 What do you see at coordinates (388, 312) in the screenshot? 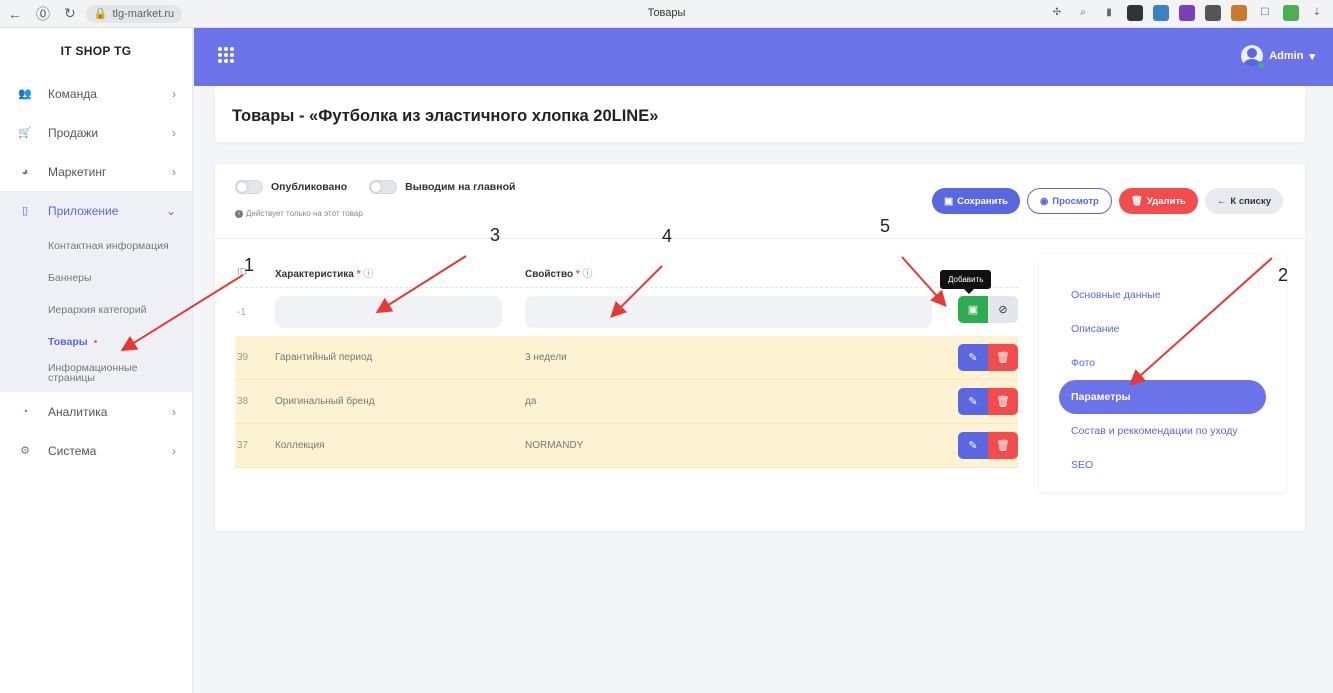
I see `characteristic-input` at bounding box center [388, 312].